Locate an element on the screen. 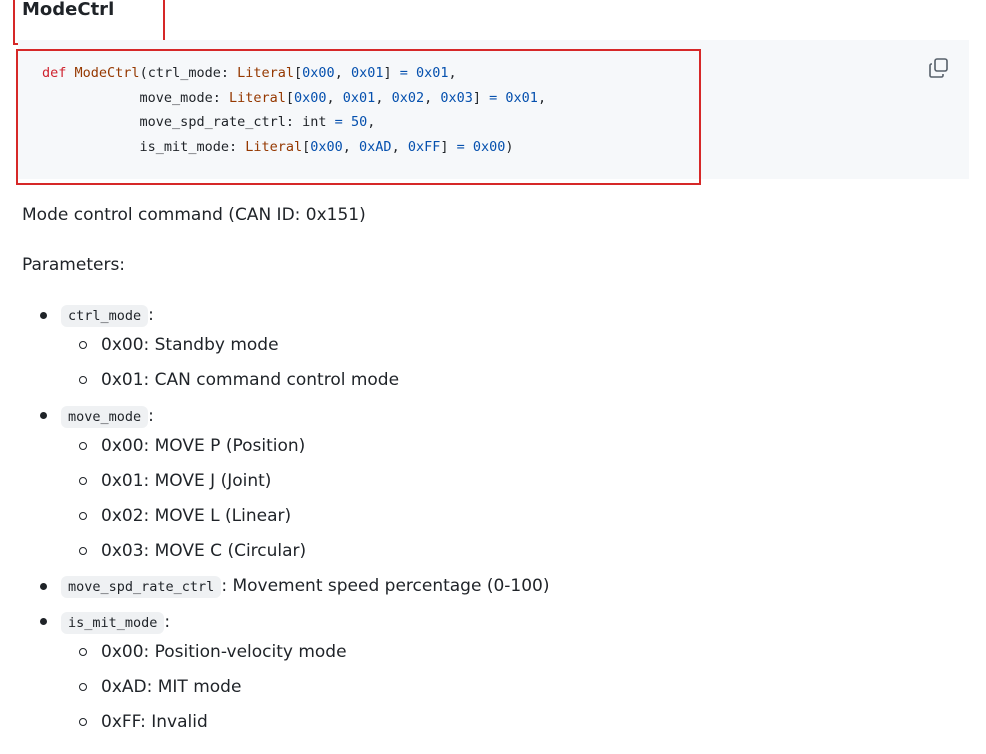  code-punct: ) is located at coordinates (509, 147).